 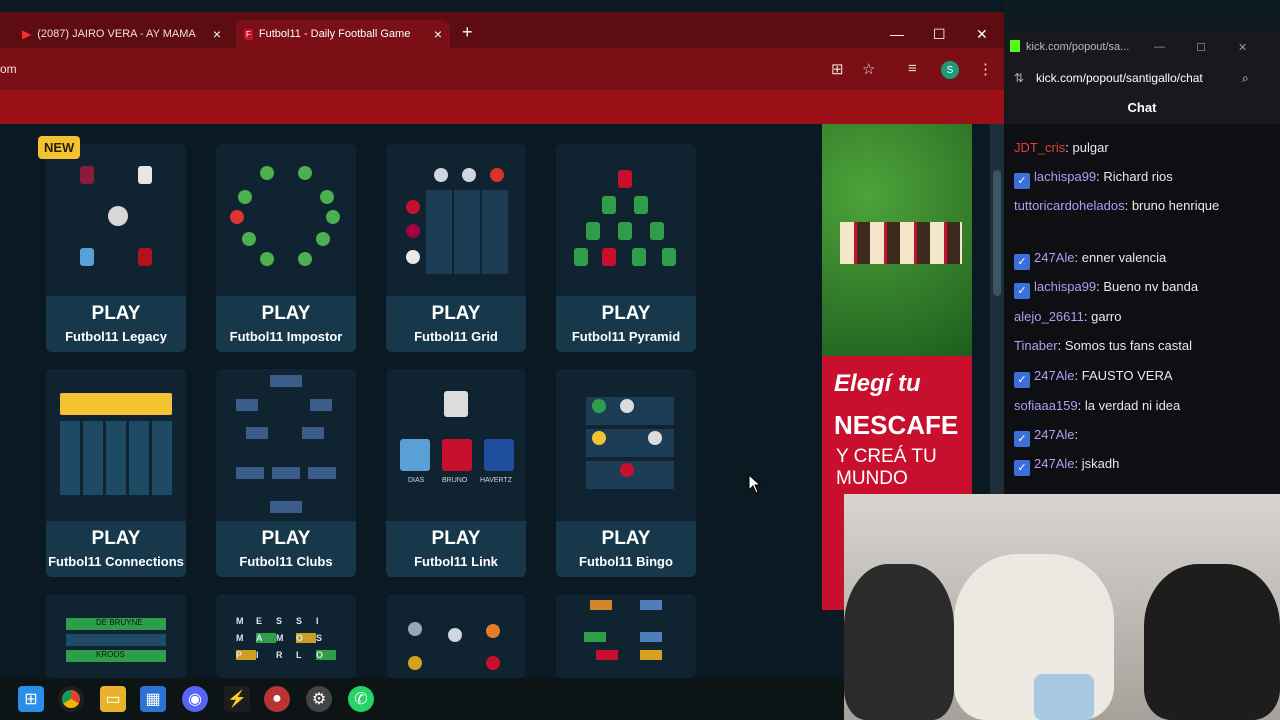 What do you see at coordinates (31, 699) in the screenshot?
I see `windows-start-icon: ⊞` at bounding box center [31, 699].